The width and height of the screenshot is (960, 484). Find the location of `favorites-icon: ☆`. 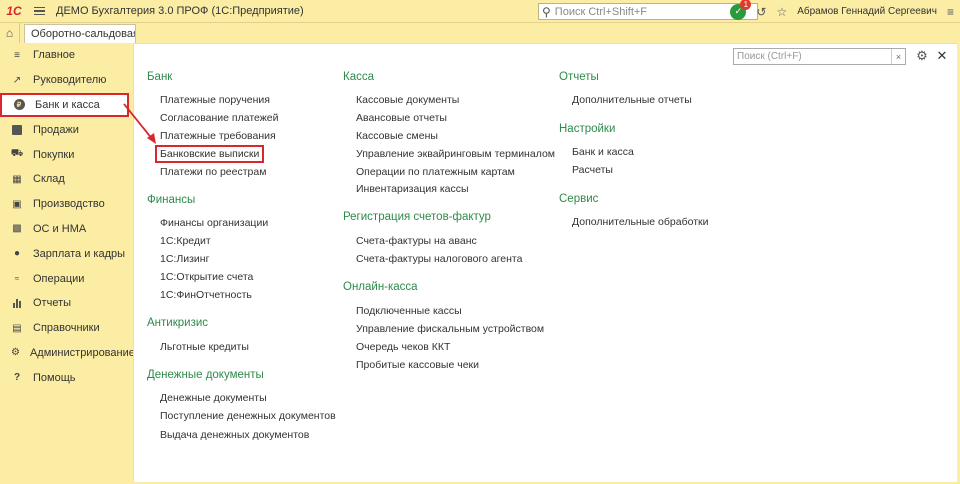

favorites-icon: ☆ is located at coordinates (781, 12).